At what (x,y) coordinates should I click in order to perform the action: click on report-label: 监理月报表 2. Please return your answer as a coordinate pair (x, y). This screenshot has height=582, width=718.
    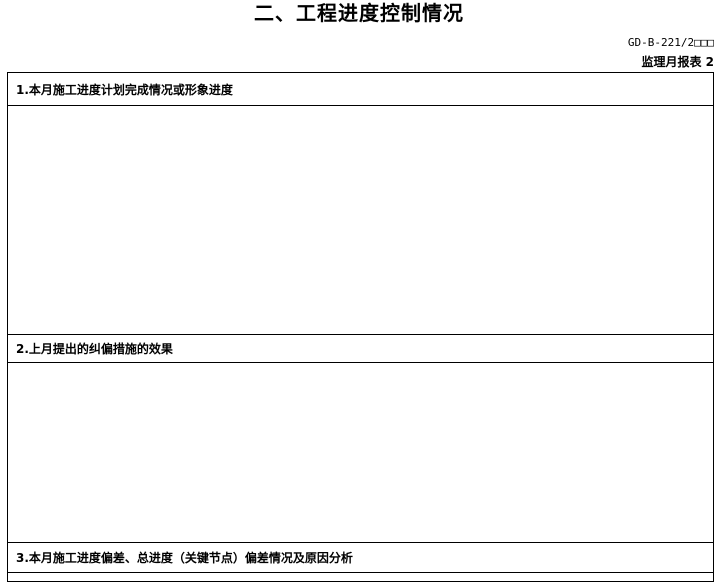
    Looking at the image, I should click on (677, 62).